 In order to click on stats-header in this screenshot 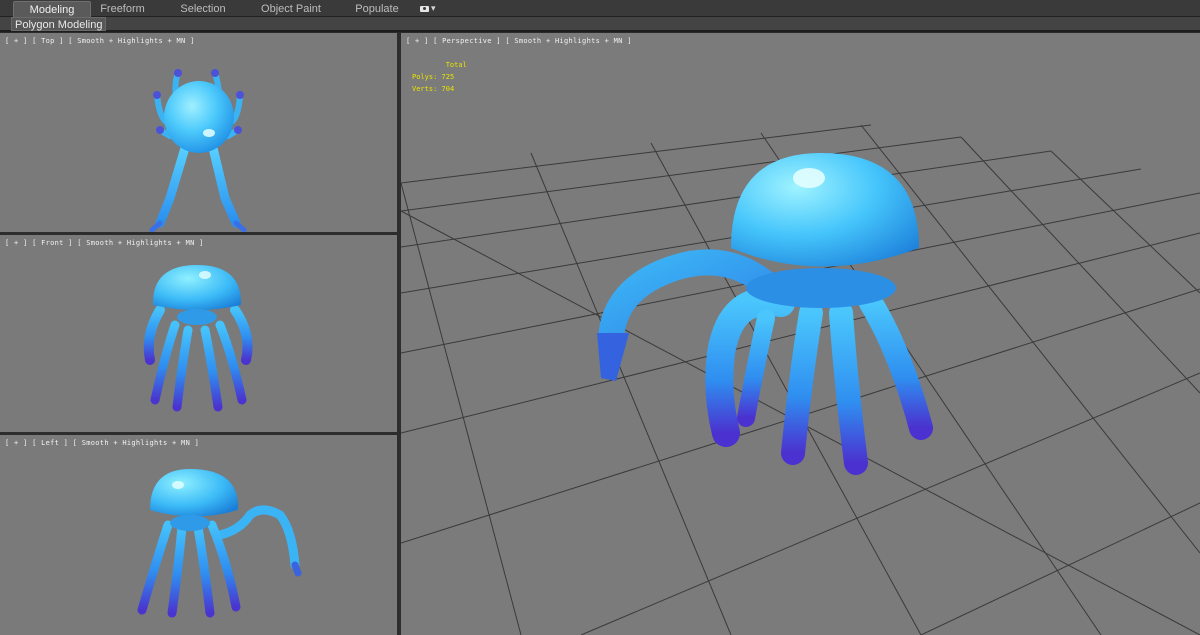, I will do `click(429, 65)`.